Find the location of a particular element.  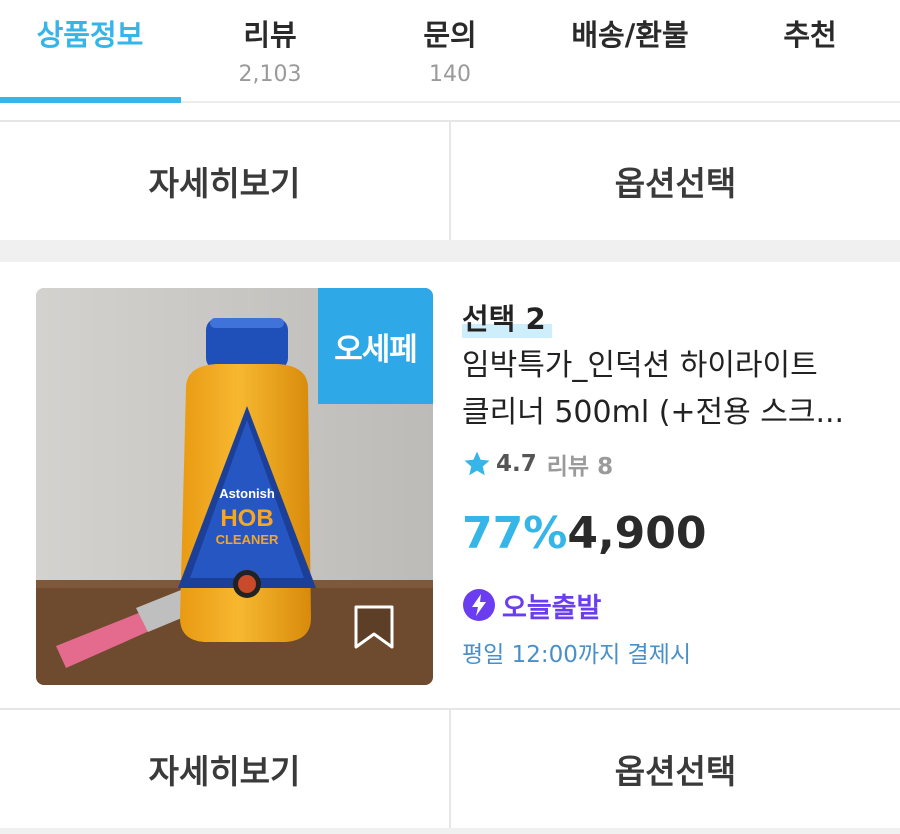

image-brand-text: Astonish is located at coordinates (247, 493).